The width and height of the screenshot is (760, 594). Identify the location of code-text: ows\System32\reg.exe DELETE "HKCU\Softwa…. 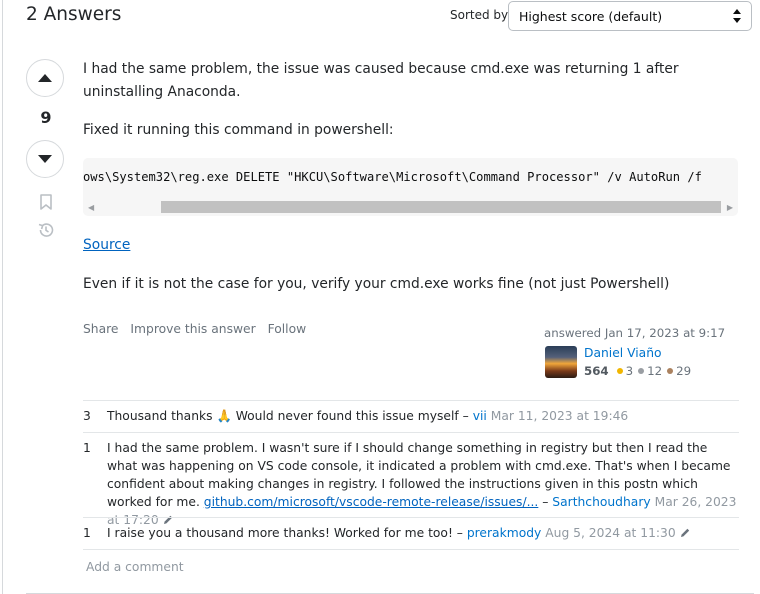
(392, 177).